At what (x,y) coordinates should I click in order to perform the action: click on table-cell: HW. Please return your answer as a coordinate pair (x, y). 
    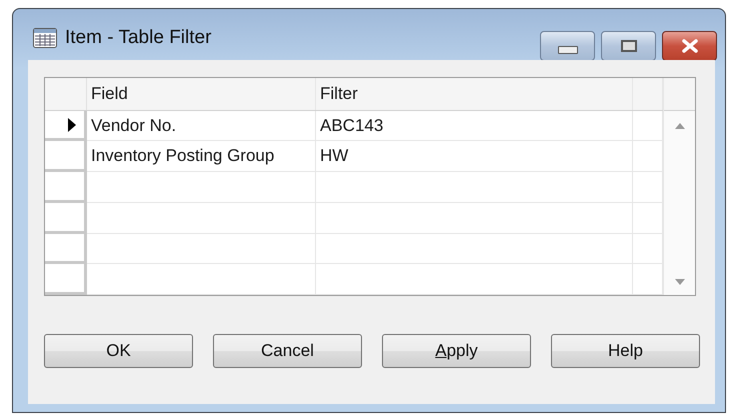
    Looking at the image, I should click on (474, 156).